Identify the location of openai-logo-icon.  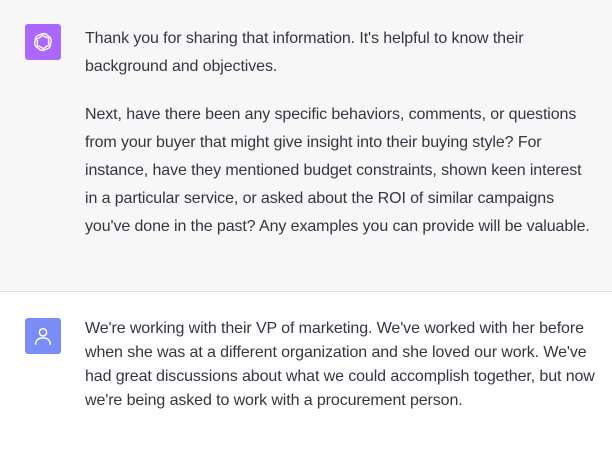
(43, 42).